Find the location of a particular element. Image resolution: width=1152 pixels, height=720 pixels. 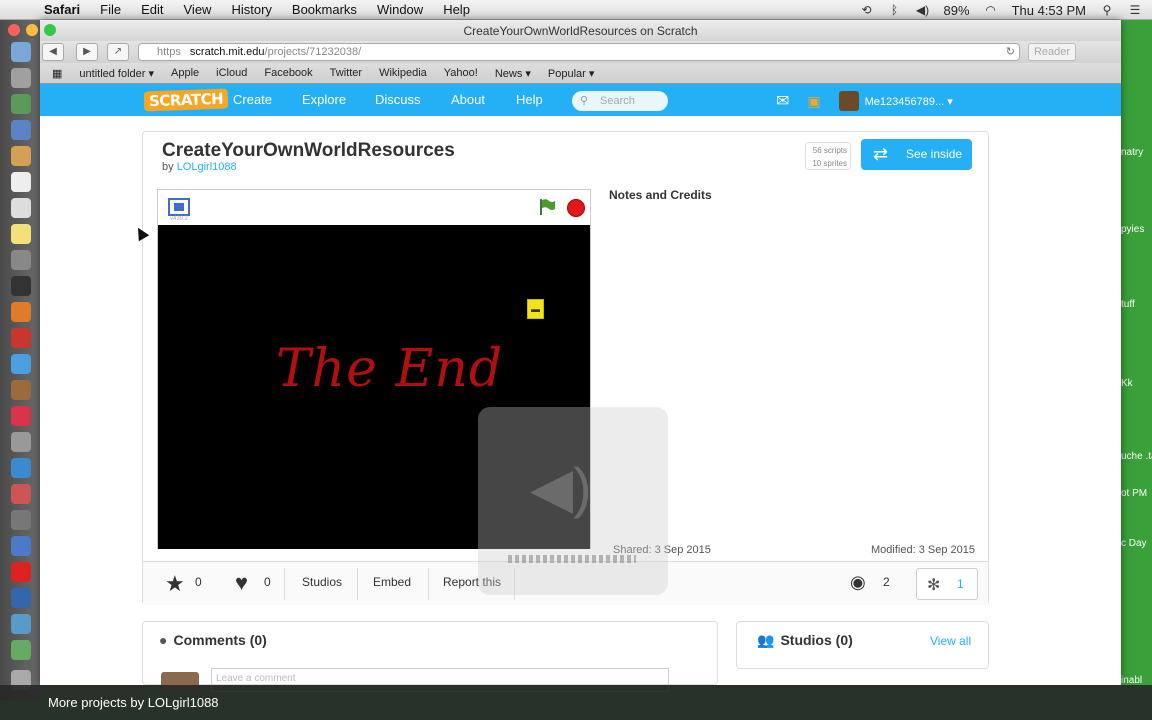

calendar-icon is located at coordinates (21, 182).